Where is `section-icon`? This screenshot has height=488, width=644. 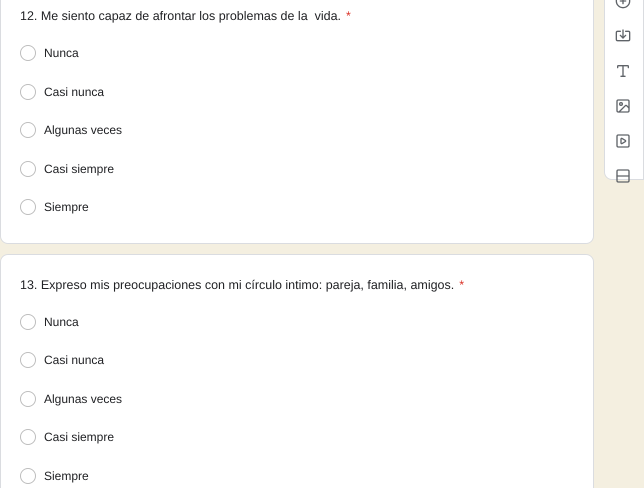 section-icon is located at coordinates (623, 176).